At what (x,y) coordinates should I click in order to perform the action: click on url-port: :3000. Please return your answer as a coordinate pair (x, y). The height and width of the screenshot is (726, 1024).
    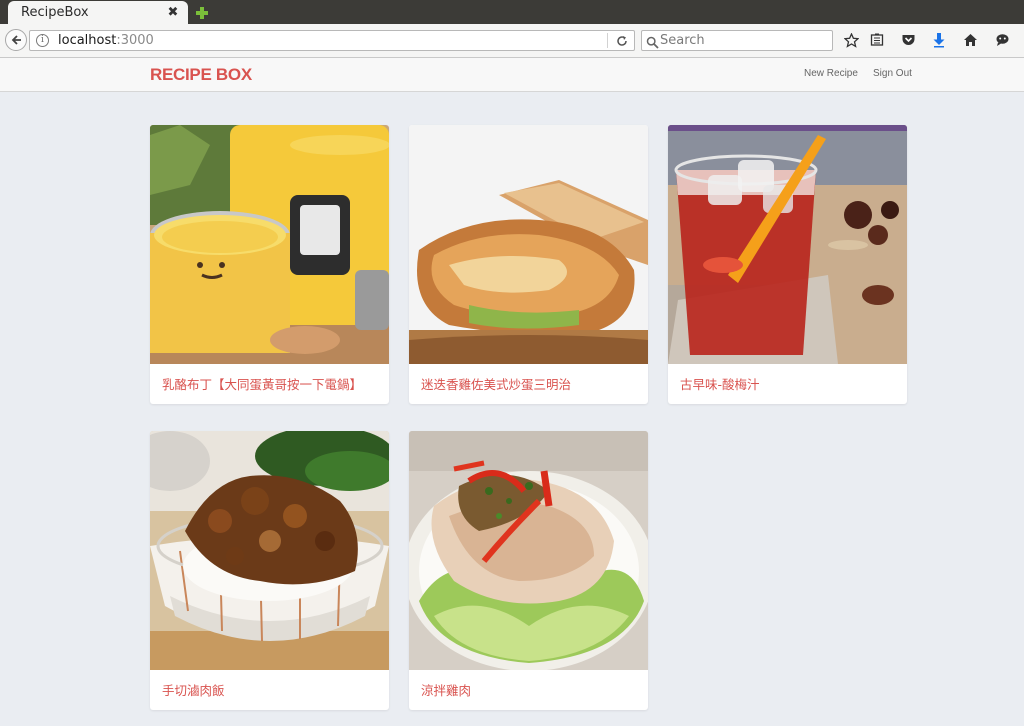
    Looking at the image, I should click on (135, 40).